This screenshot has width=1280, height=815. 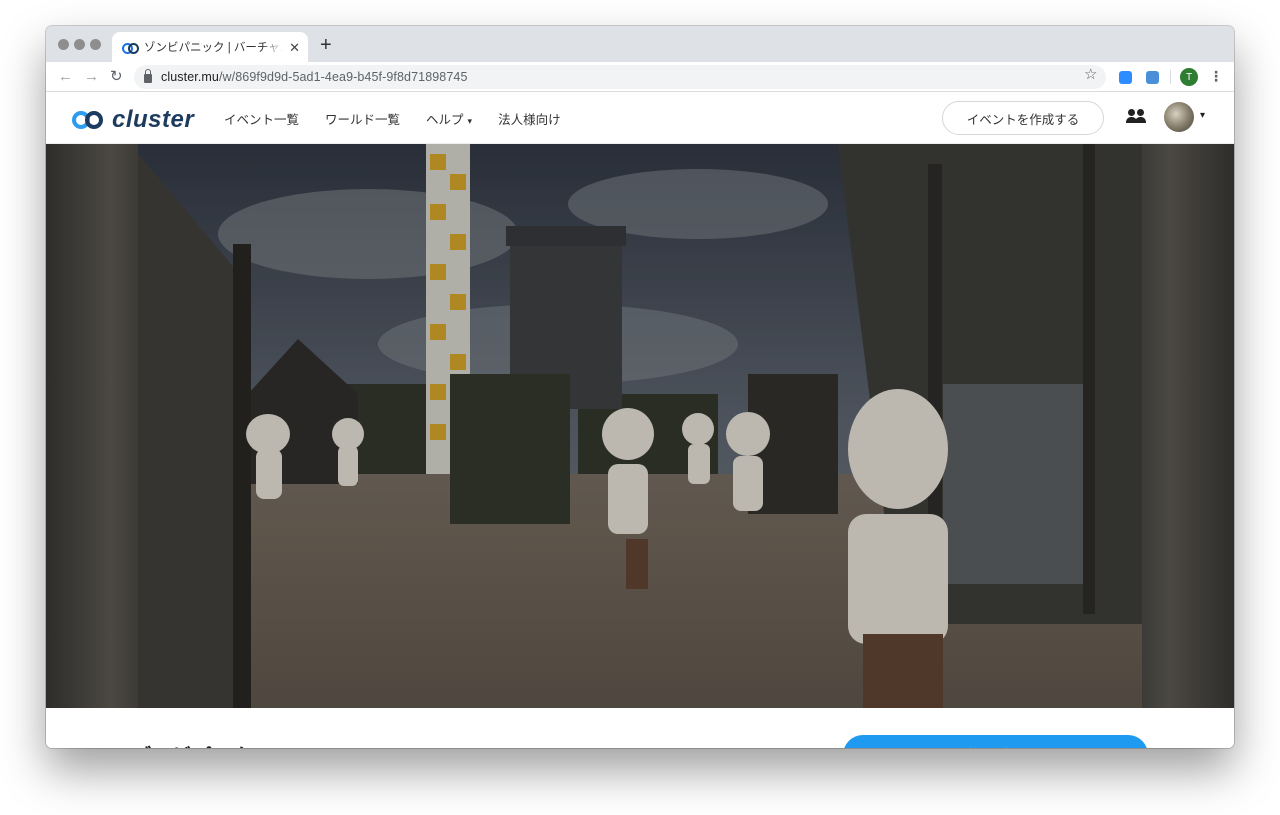 I want to click on create-event-button: イベントを作成する, so click(x=1023, y=118).